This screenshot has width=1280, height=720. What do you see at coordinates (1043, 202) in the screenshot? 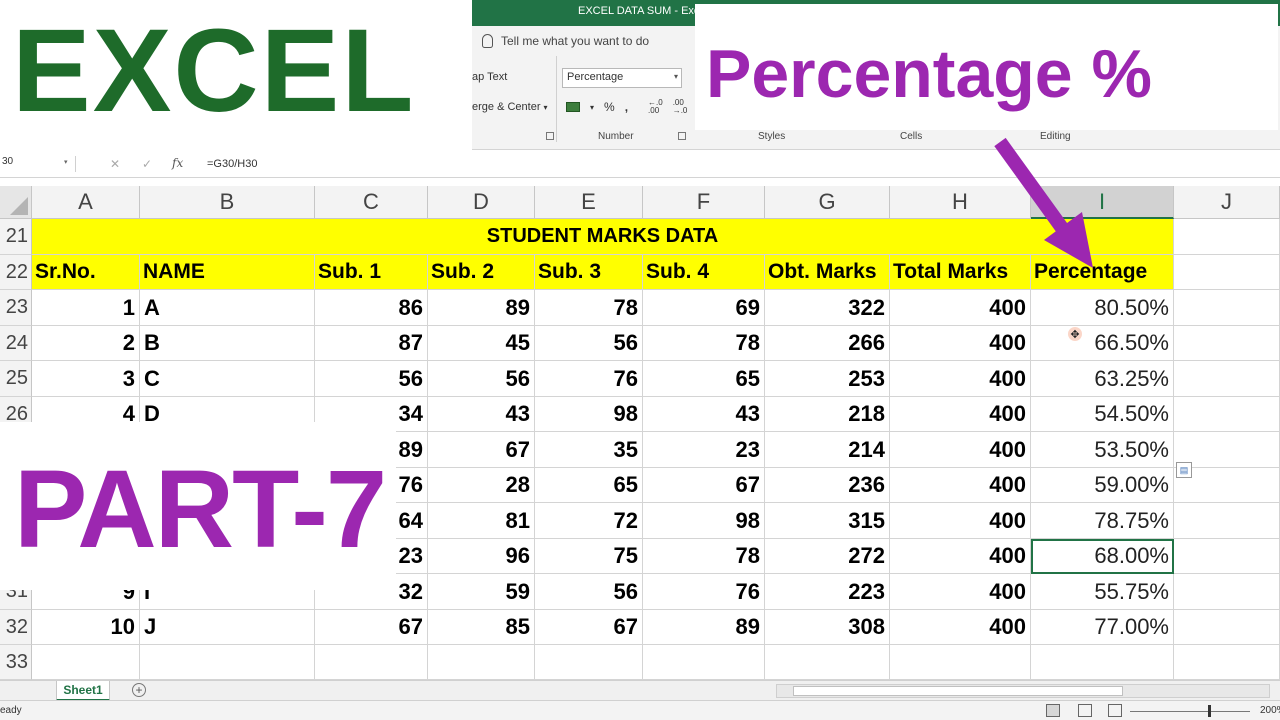
I see `arrow-icon` at bounding box center [1043, 202].